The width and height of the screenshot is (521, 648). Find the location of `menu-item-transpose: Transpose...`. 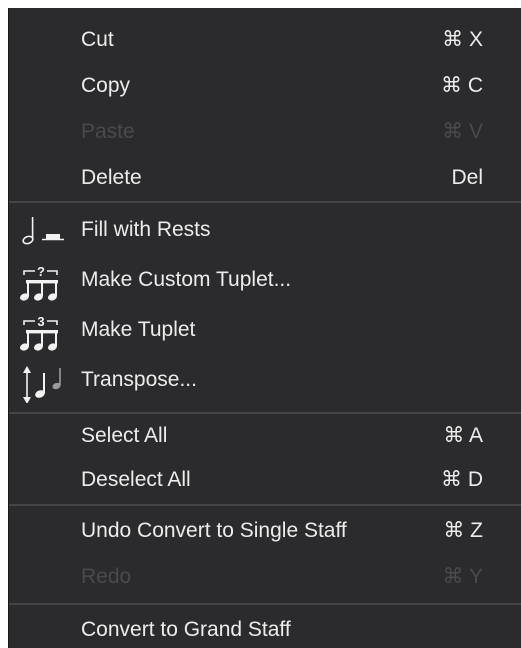

menu-item-transpose: Transpose... is located at coordinates (265, 380).